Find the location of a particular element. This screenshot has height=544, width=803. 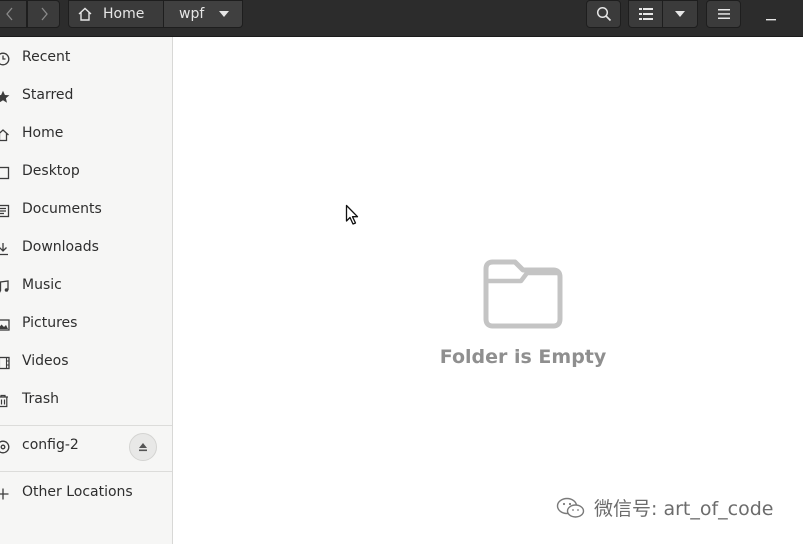

sidebar-item-videos: Videos is located at coordinates (86, 363).